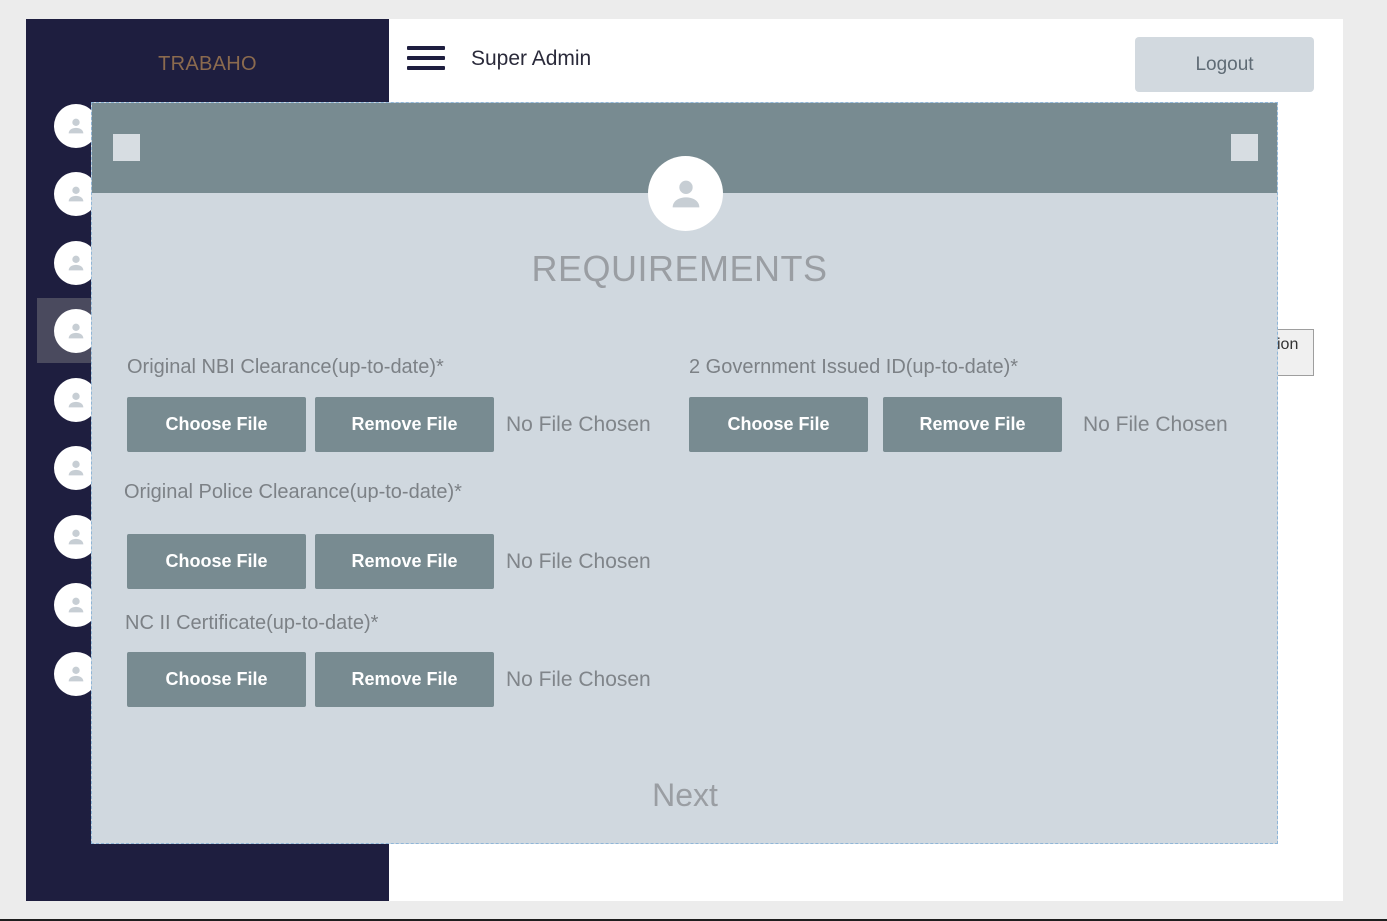 Image resolution: width=1387 pixels, height=921 pixels. What do you see at coordinates (1155, 424) in the screenshot?
I see `file-status-gov-id: No File Chosen` at bounding box center [1155, 424].